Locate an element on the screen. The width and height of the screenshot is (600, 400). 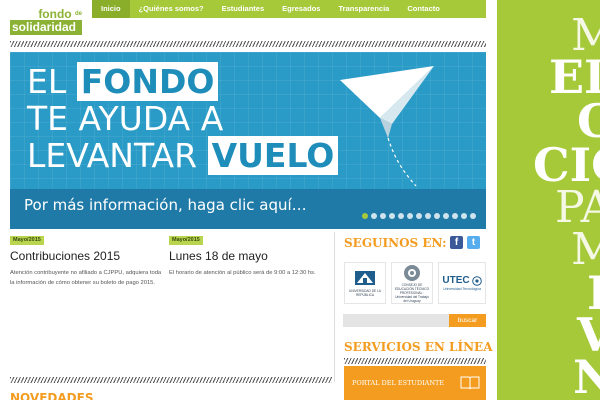
site-logo: fondo de solidaridad is located at coordinates (46, 23).